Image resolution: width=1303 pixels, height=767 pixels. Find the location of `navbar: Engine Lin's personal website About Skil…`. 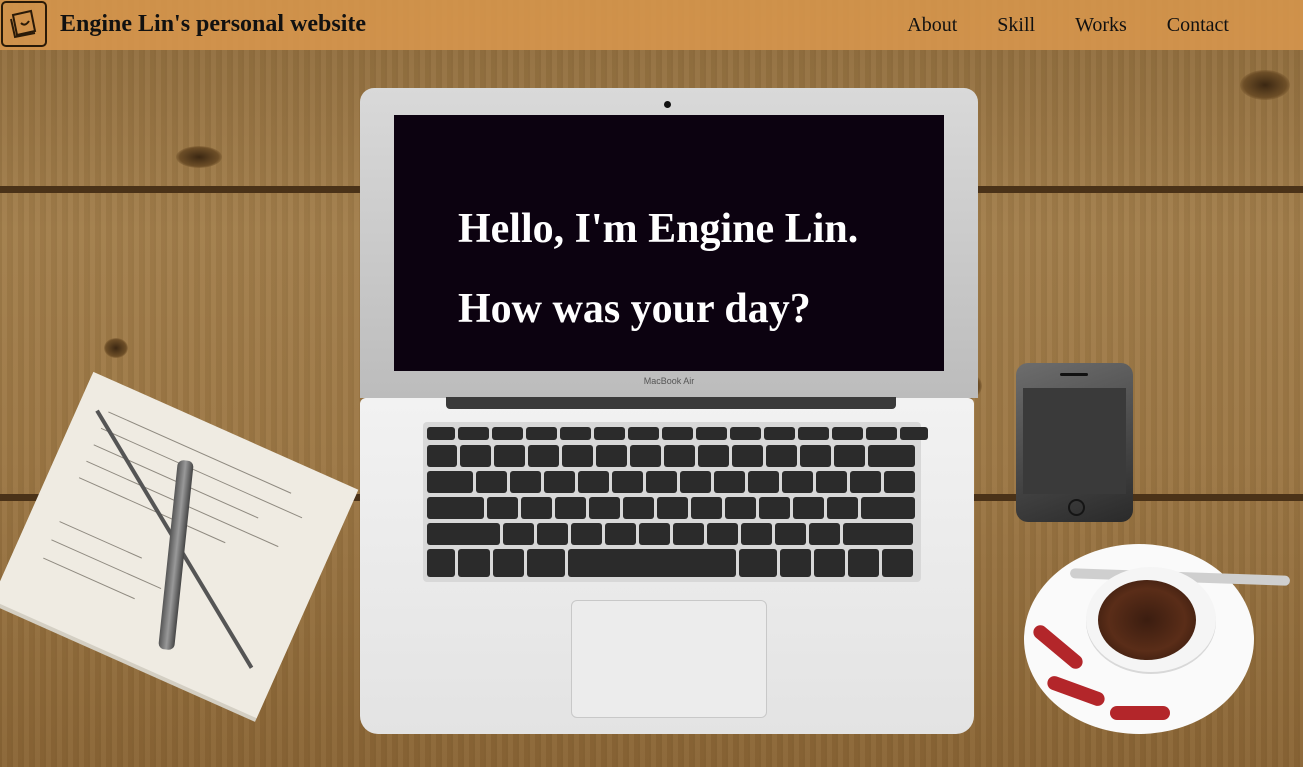

navbar: Engine Lin's personal website About Skil… is located at coordinates (651, 25).